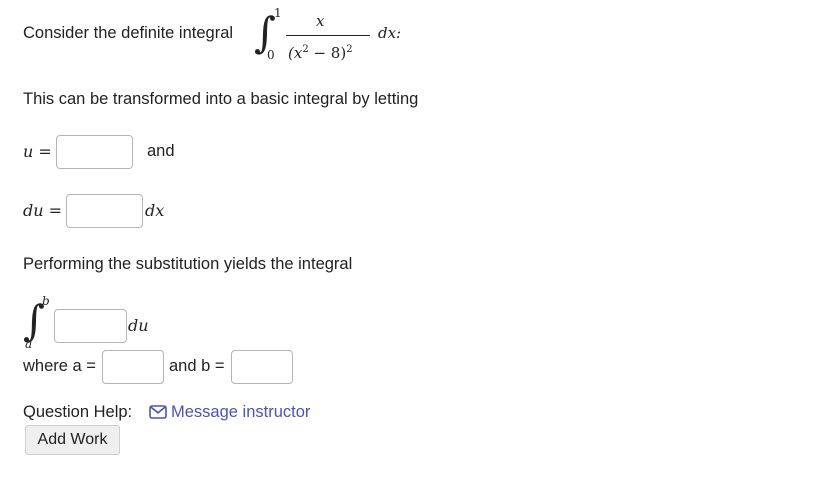 Image resolution: width=835 pixels, height=479 pixels. Describe the element at coordinates (161, 151) in the screenshot. I see `and-text: and` at that location.